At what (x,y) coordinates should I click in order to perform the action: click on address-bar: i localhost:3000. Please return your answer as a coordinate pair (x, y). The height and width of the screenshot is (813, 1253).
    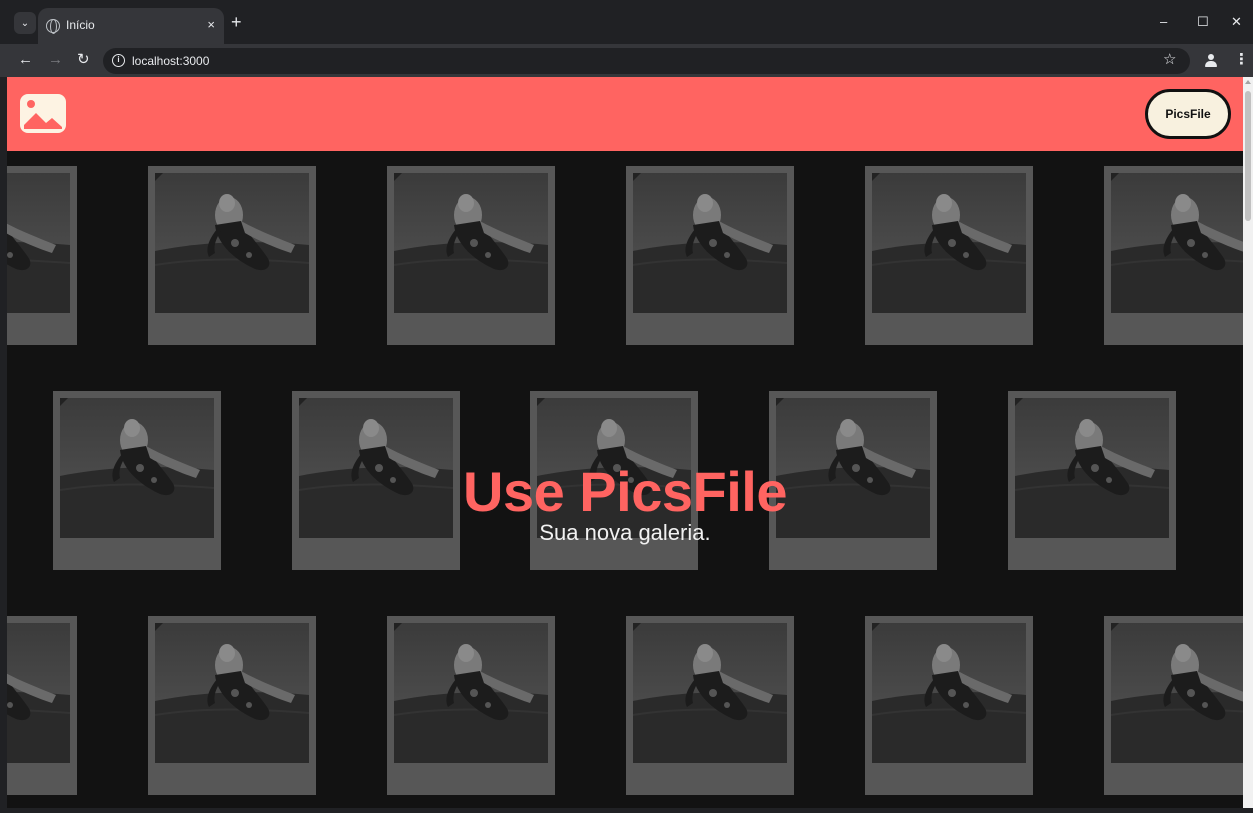
    Looking at the image, I should click on (646, 61).